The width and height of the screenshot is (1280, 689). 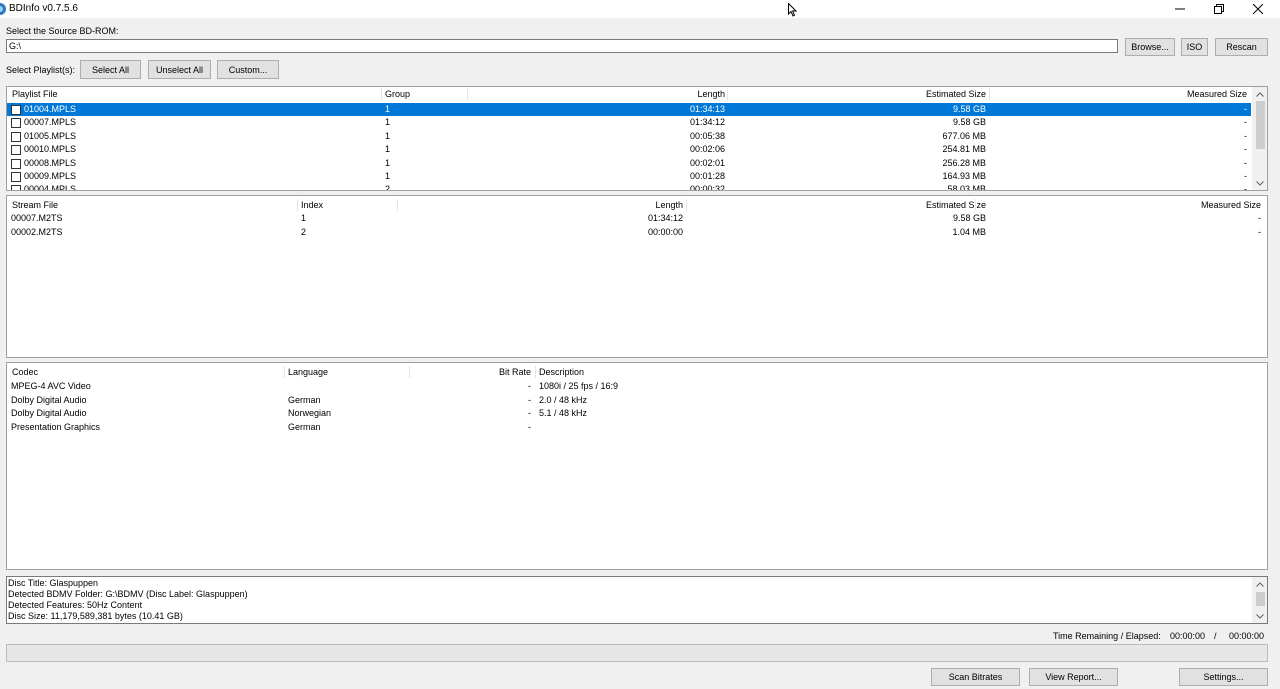 What do you see at coordinates (50, 109) in the screenshot?
I see `table-cell: 01004.MPLS` at bounding box center [50, 109].